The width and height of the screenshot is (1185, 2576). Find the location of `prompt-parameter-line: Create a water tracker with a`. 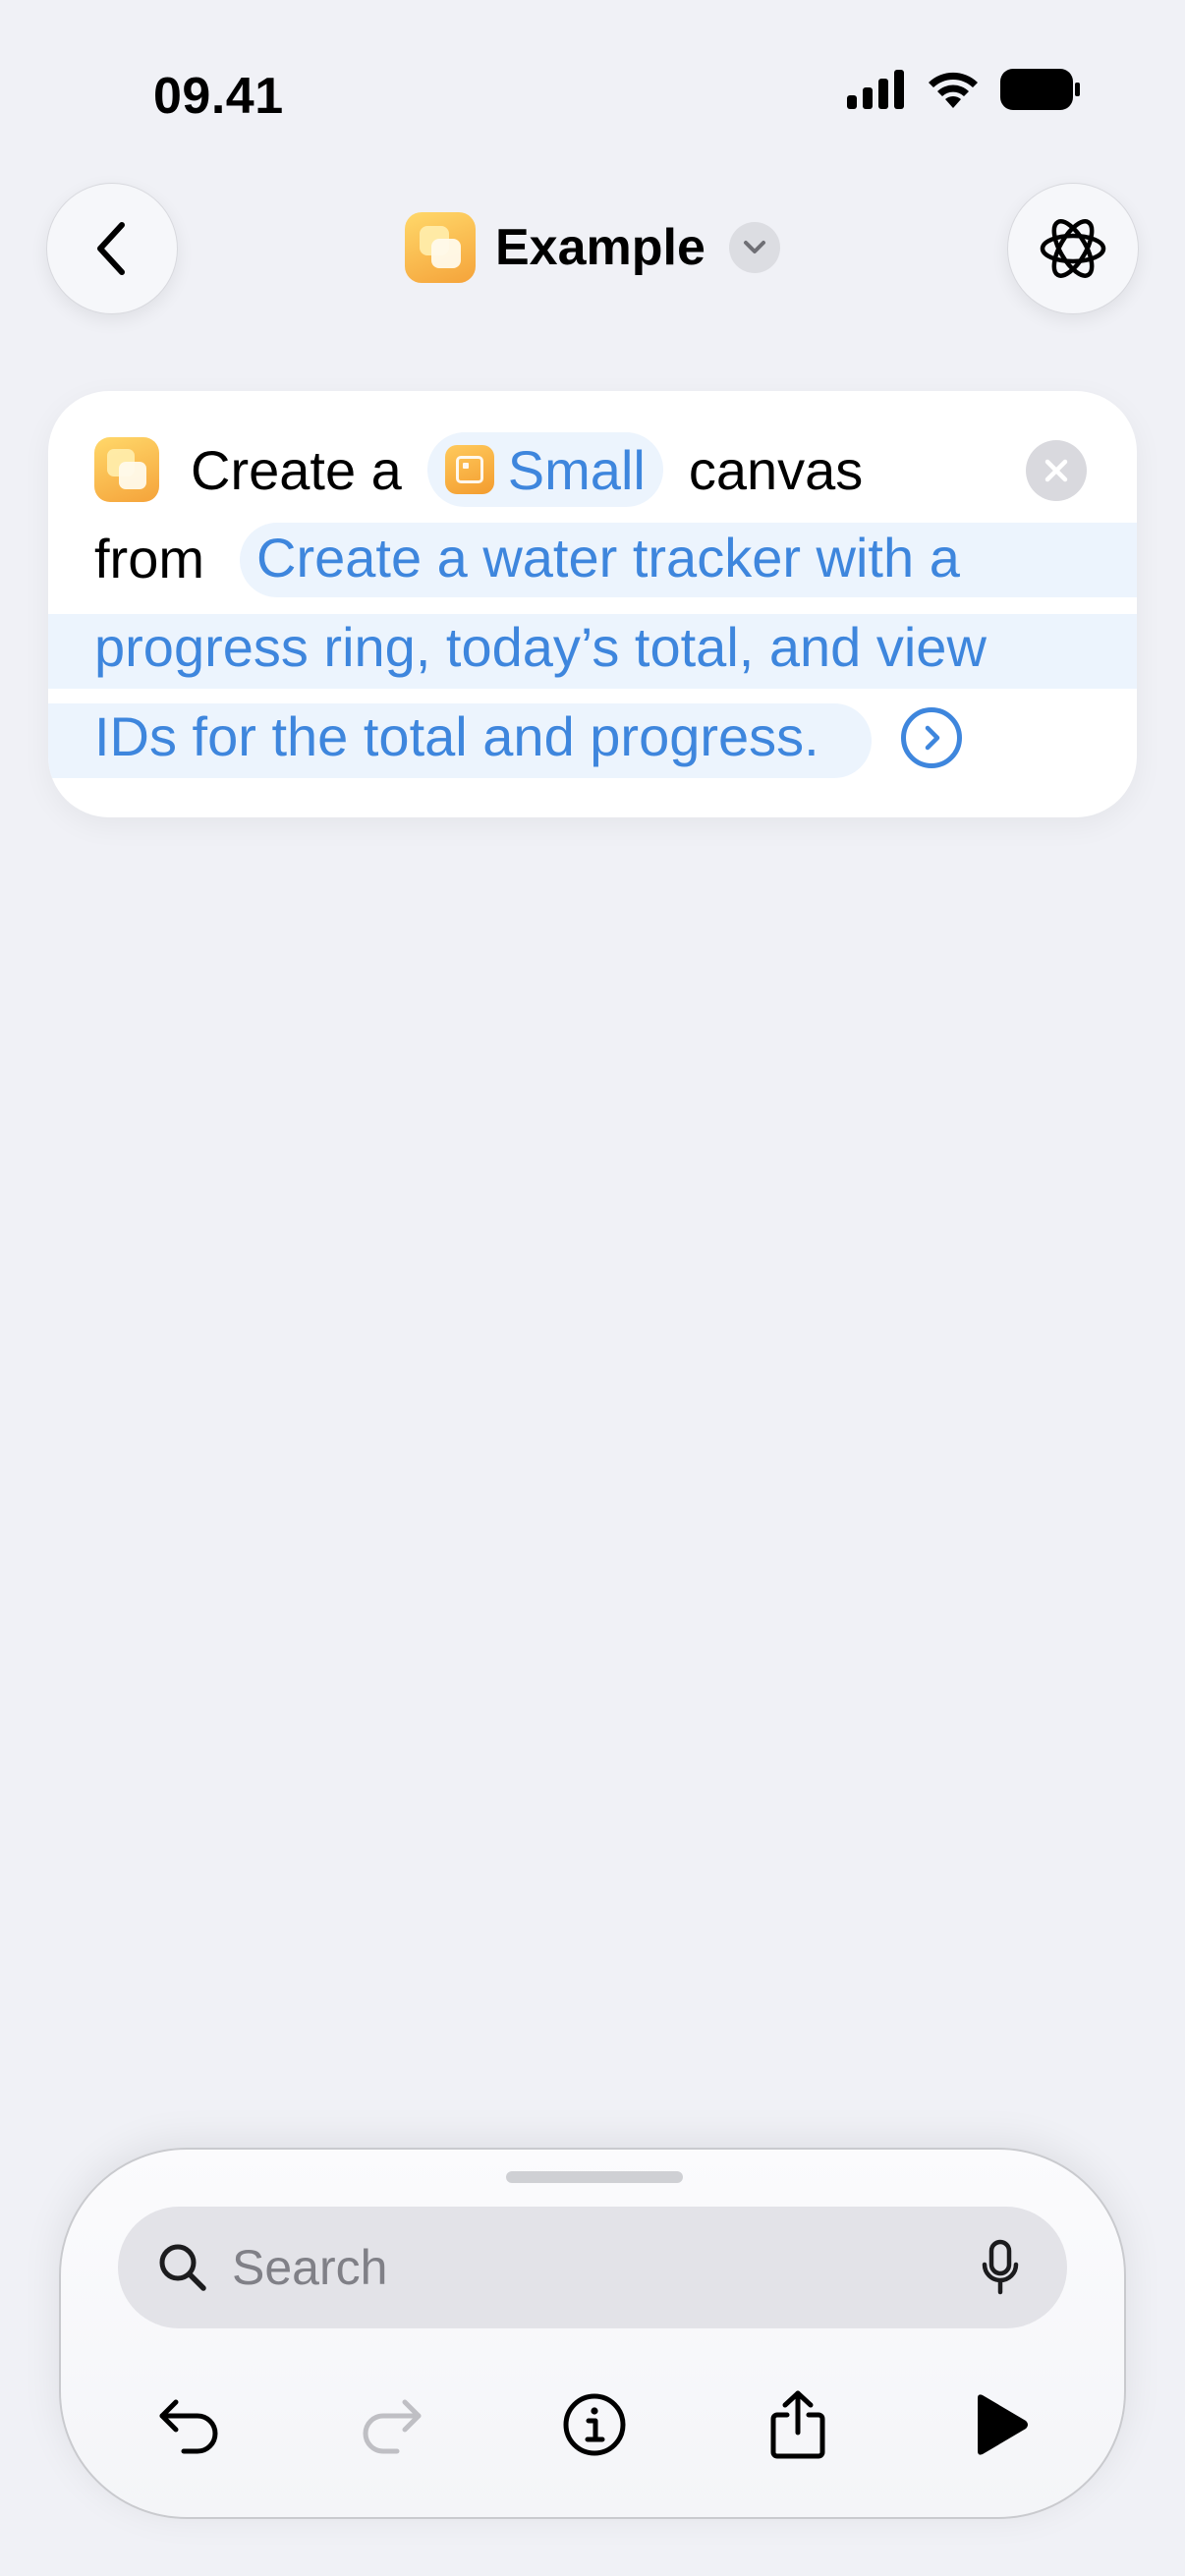

prompt-parameter-line: Create a water tracker with a is located at coordinates (608, 558).